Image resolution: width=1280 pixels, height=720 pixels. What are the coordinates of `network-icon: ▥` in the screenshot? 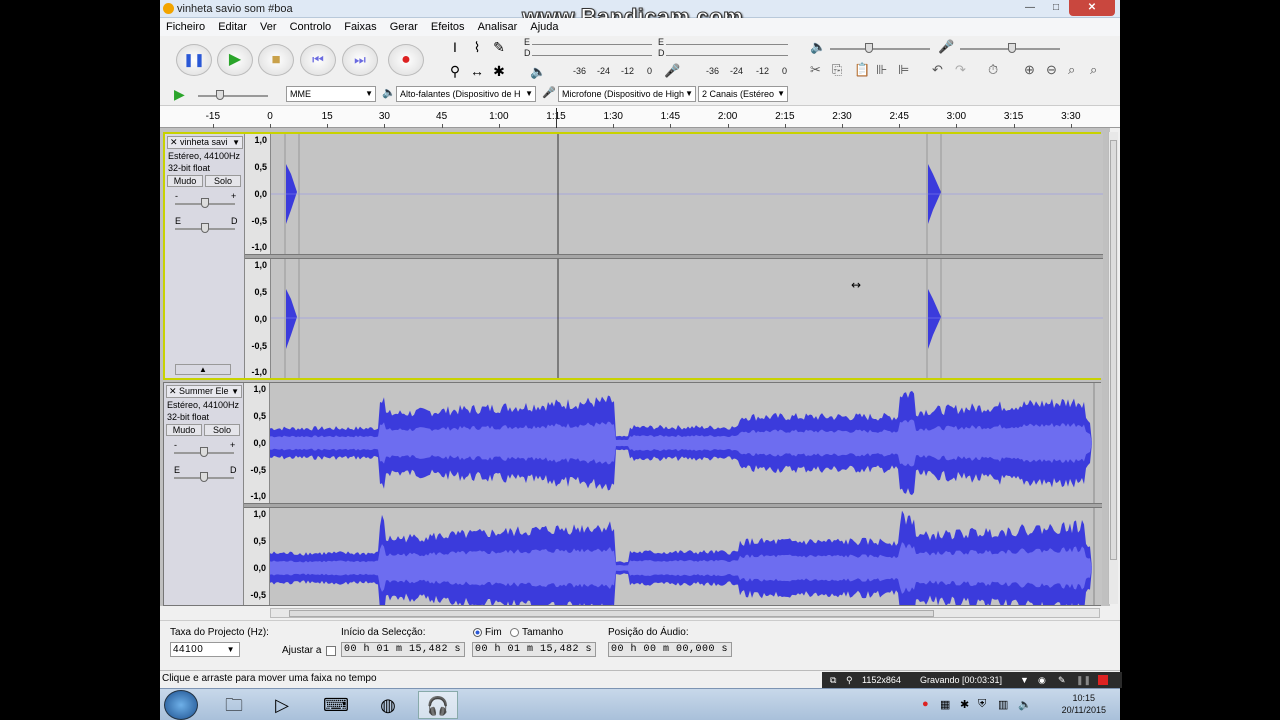 It's located at (1003, 704).